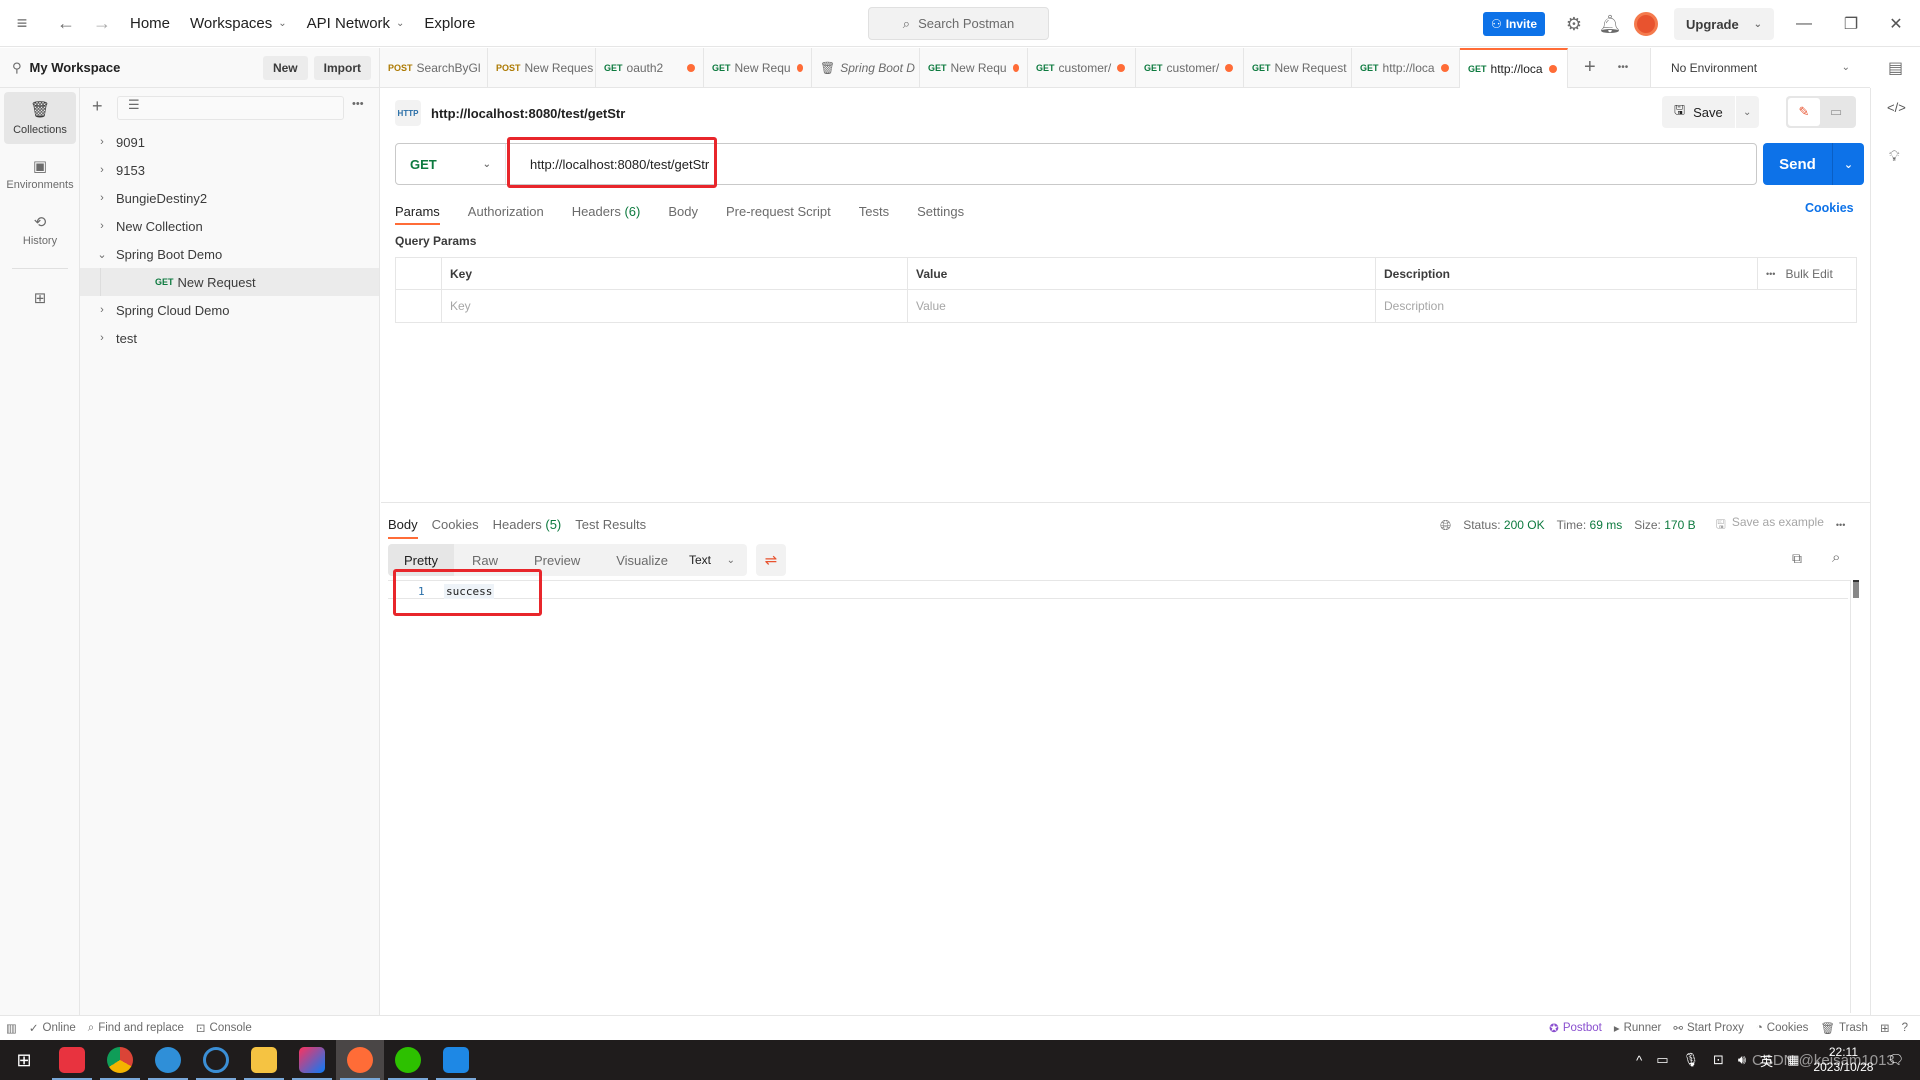 The width and height of the screenshot is (1920, 1080). Describe the element at coordinates (229, 170) in the screenshot. I see `collection-item: › 9153` at that location.